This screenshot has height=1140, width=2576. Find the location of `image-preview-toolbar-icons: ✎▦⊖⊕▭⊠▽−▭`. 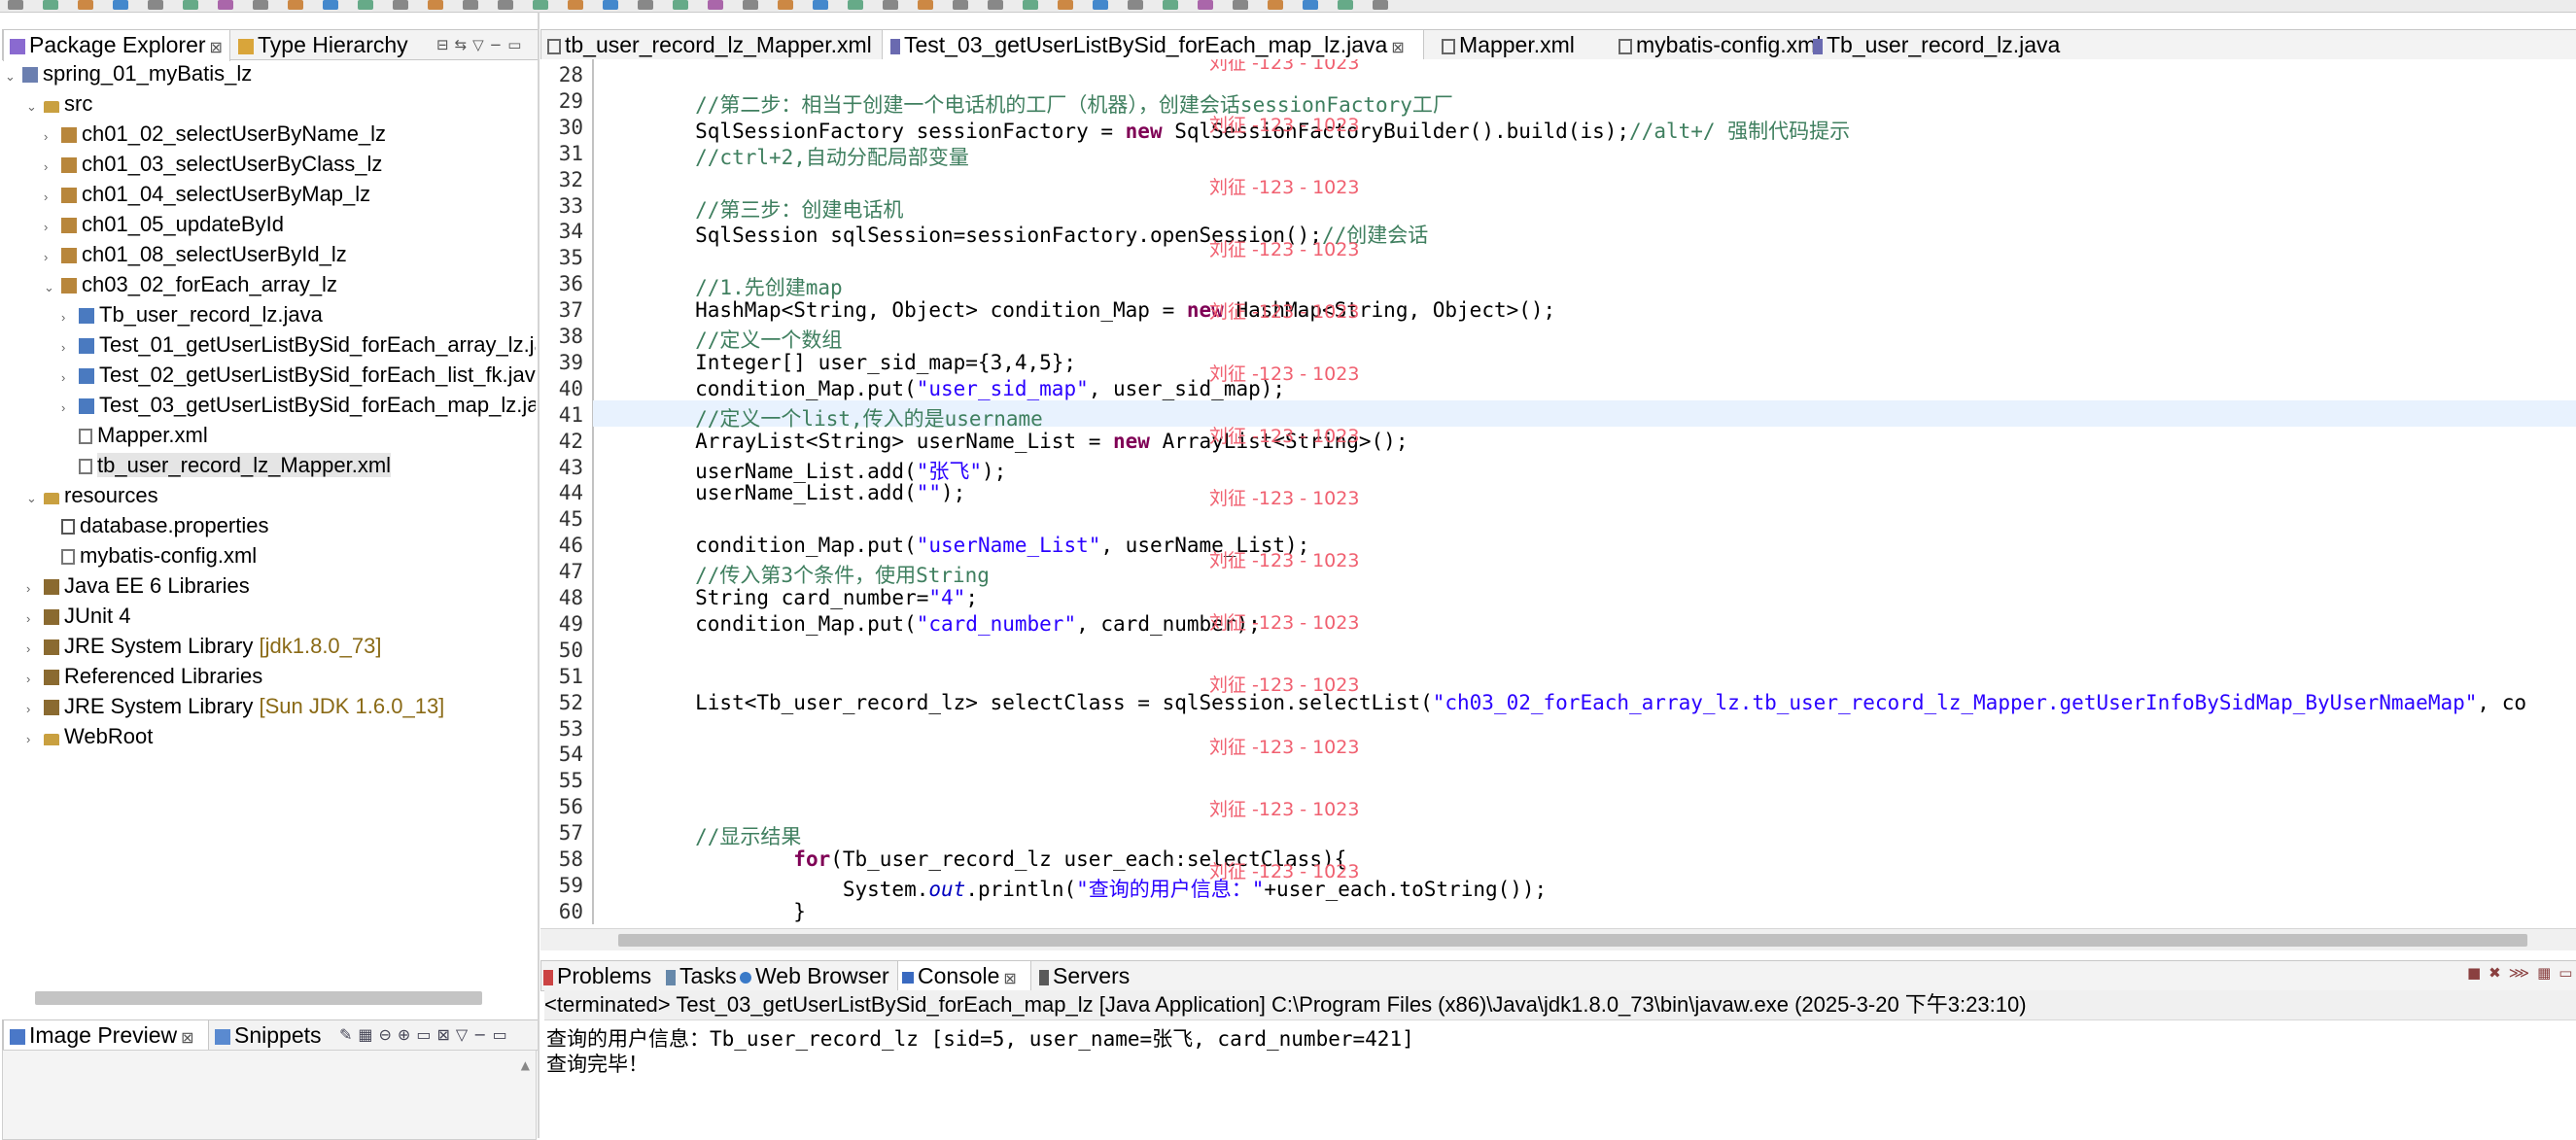

image-preview-toolbar-icons: ✎▦⊖⊕▭⊠▽−▭ is located at coordinates (436, 1035).